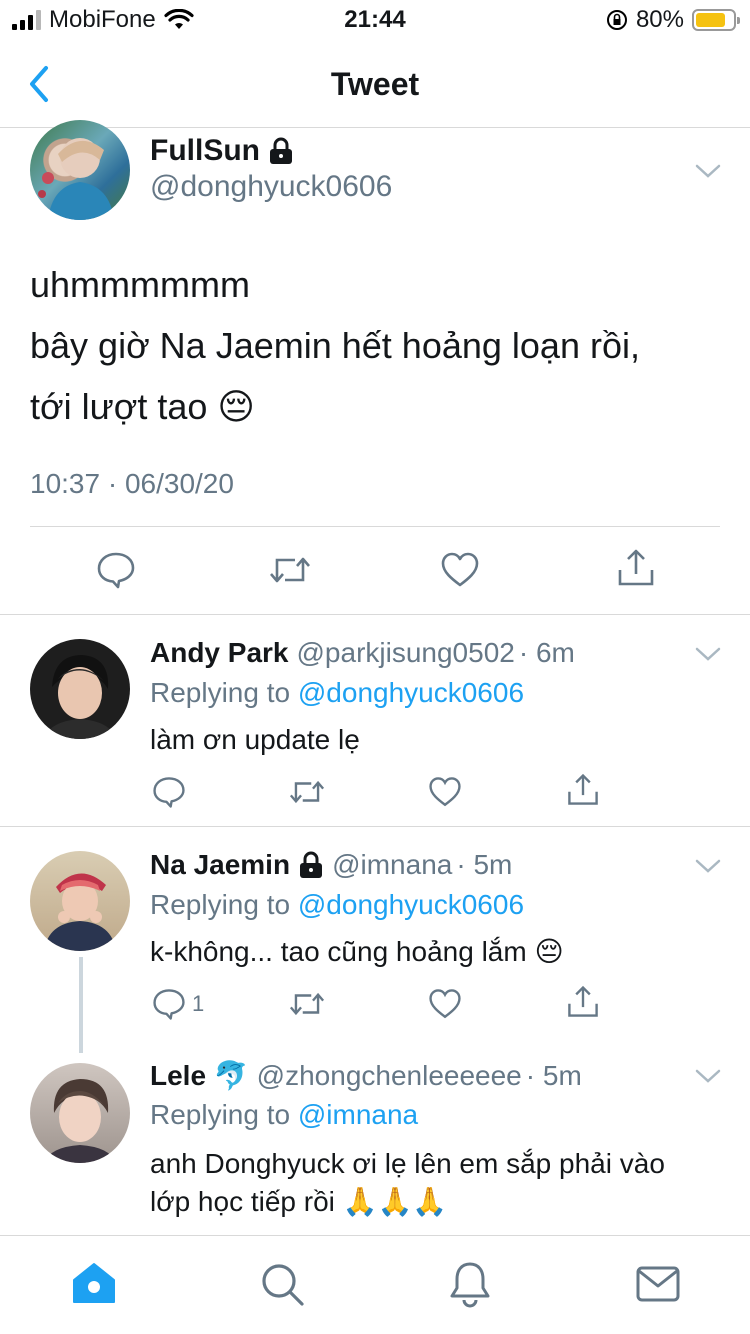  What do you see at coordinates (271, 187) in the screenshot?
I see `author-handle: @donghyuck0606` at bounding box center [271, 187].